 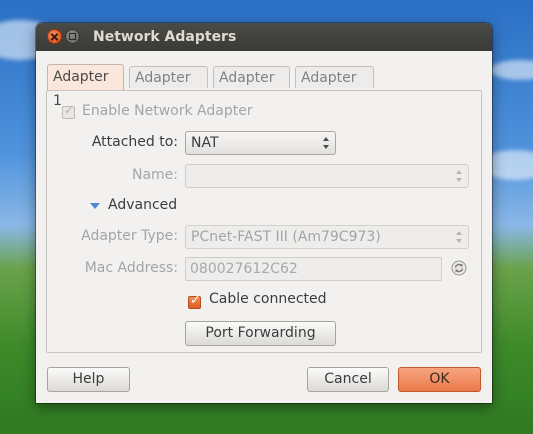 I want to click on advanced-expander: Advanced, so click(x=142, y=205).